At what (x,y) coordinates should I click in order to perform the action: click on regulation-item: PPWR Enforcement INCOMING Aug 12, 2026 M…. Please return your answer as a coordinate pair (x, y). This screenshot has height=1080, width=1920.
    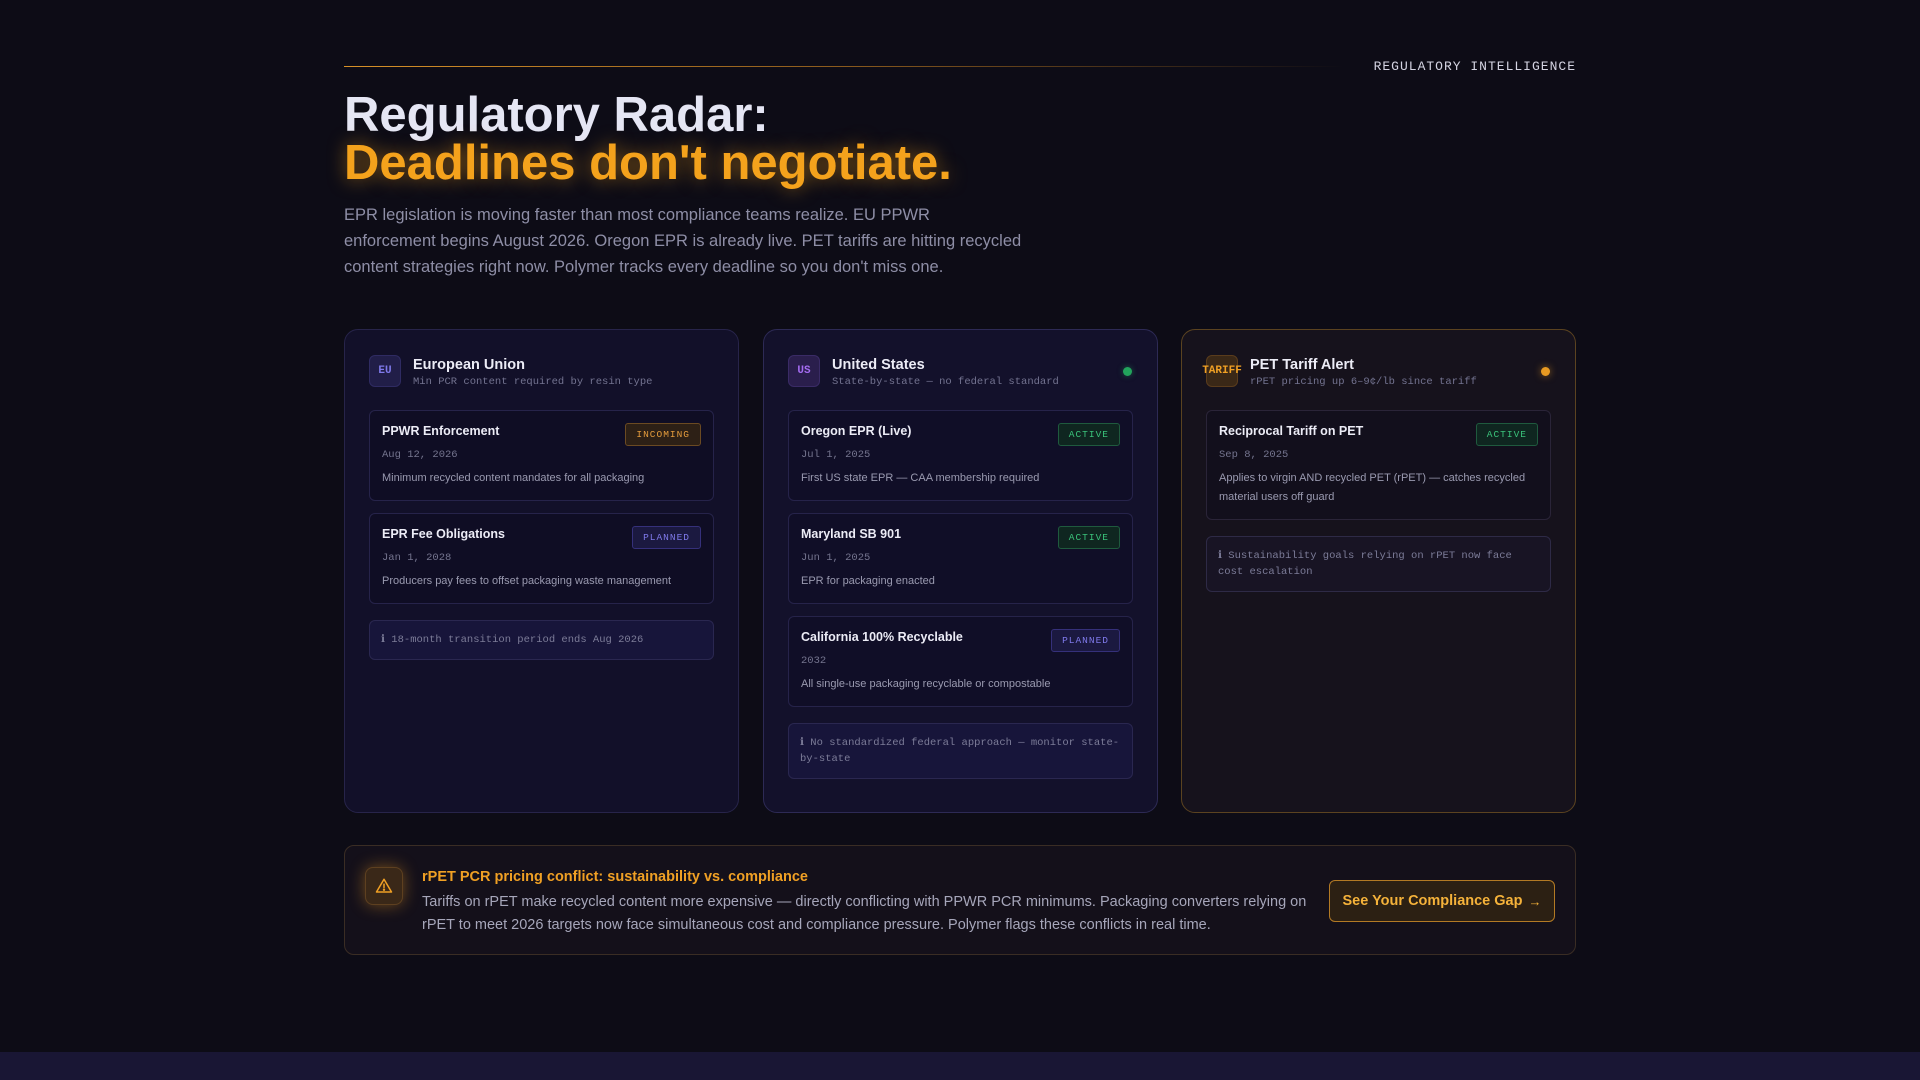
    Looking at the image, I should click on (541, 455).